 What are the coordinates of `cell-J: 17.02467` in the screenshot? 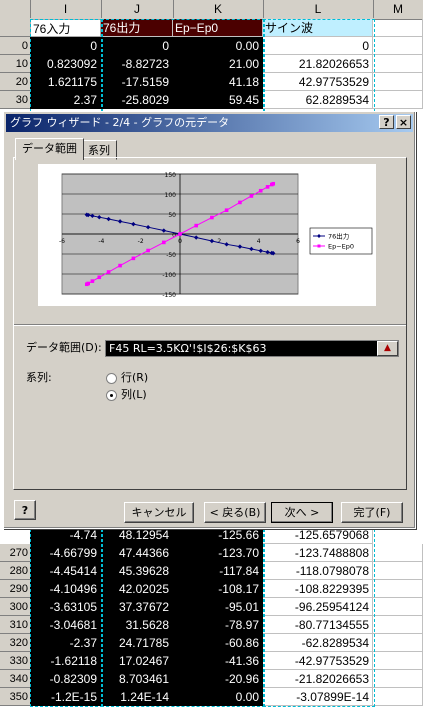 It's located at (137, 661).